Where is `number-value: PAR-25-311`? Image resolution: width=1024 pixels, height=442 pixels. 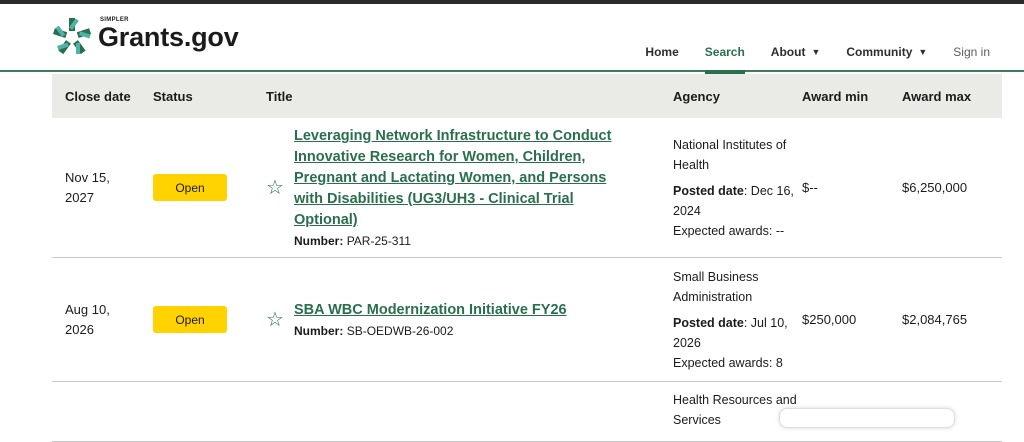
number-value: PAR-25-311 is located at coordinates (378, 241).